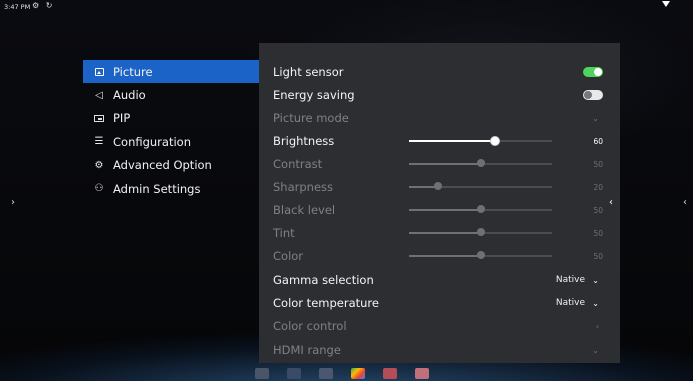 This screenshot has height=381, width=693. Describe the element at coordinates (597, 326) in the screenshot. I see `chevron-right-icon: ›` at that location.